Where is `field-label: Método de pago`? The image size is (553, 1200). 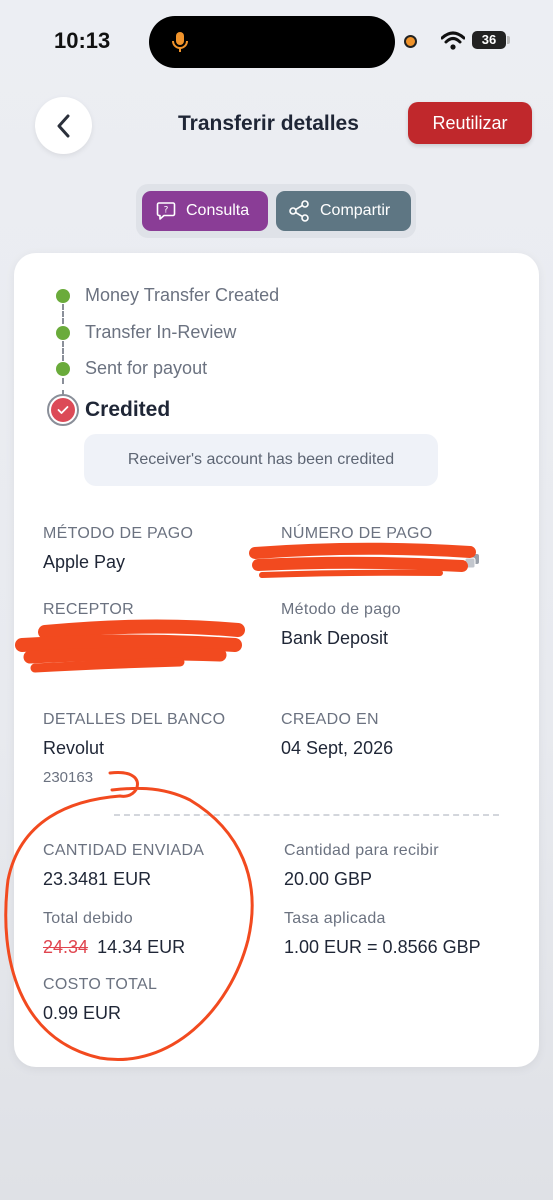 field-label: Método de pago is located at coordinates (341, 609).